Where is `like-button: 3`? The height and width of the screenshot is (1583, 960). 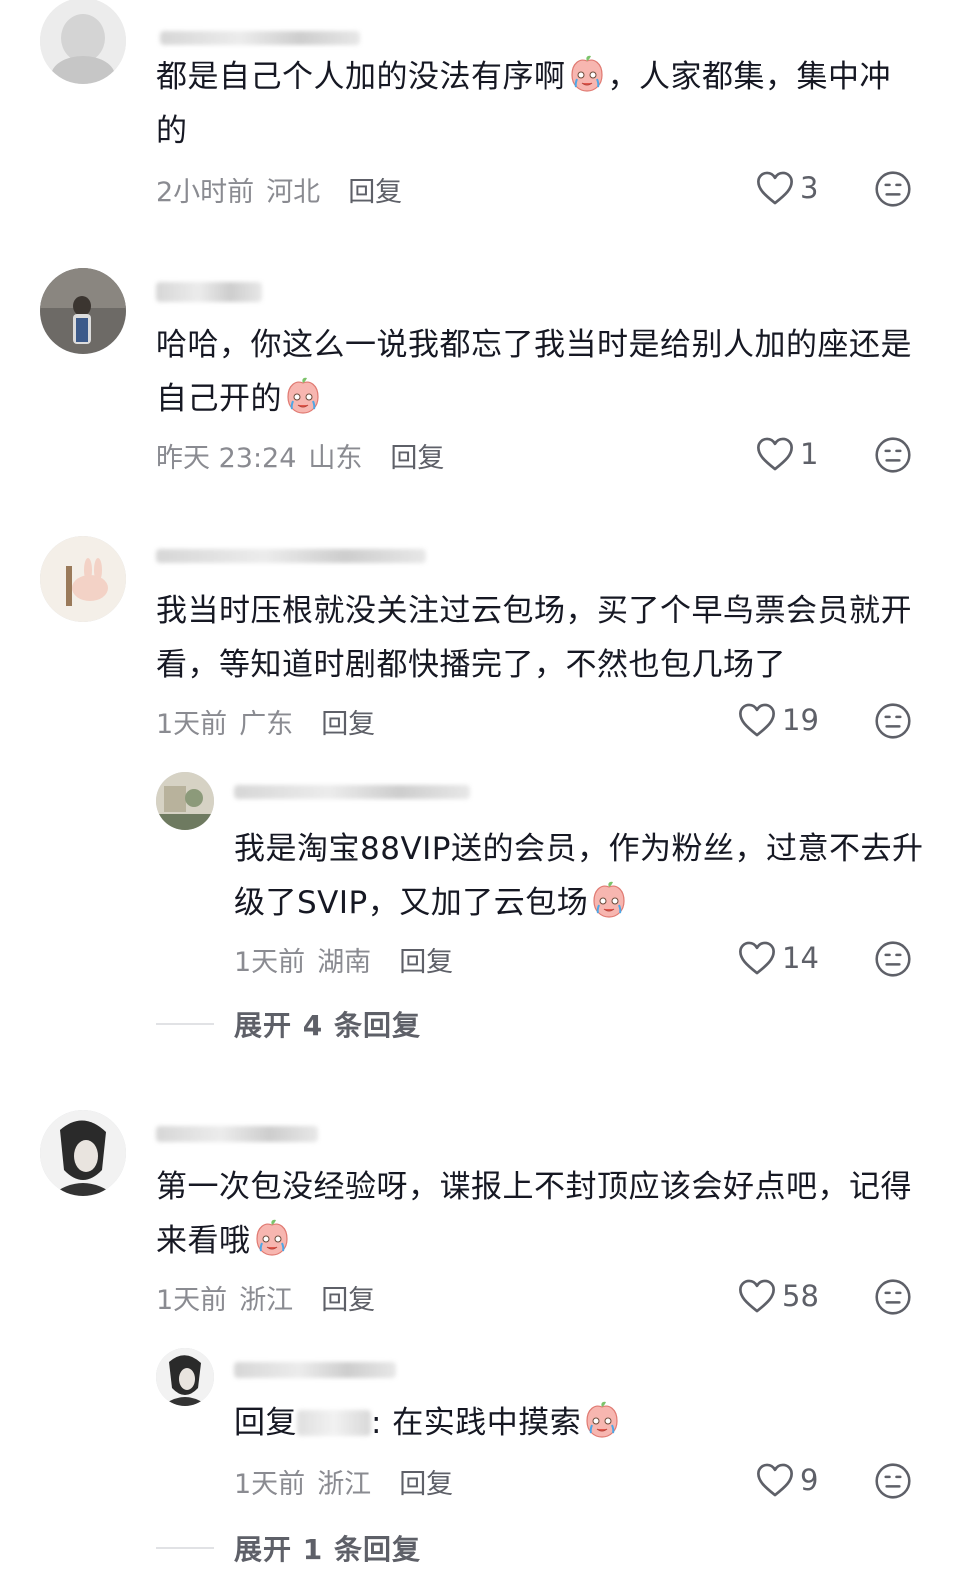 like-button: 3 is located at coordinates (787, 188).